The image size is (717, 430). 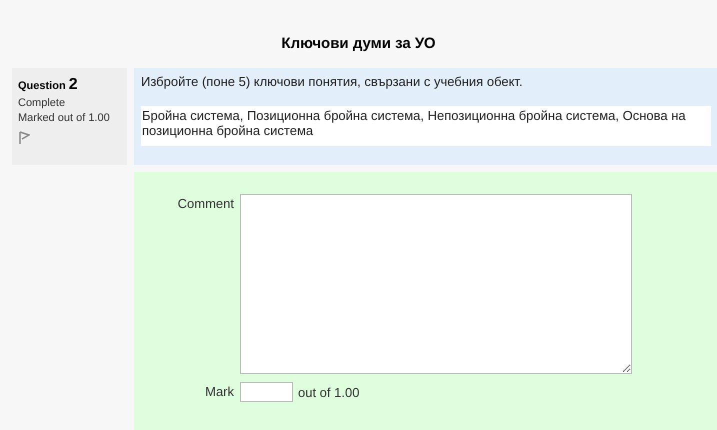 I want to click on answer-text: Бройна система, Позиционна бройна система, Непозиционна бройна система, Основа на позиционна бройна система, so click(x=426, y=126).